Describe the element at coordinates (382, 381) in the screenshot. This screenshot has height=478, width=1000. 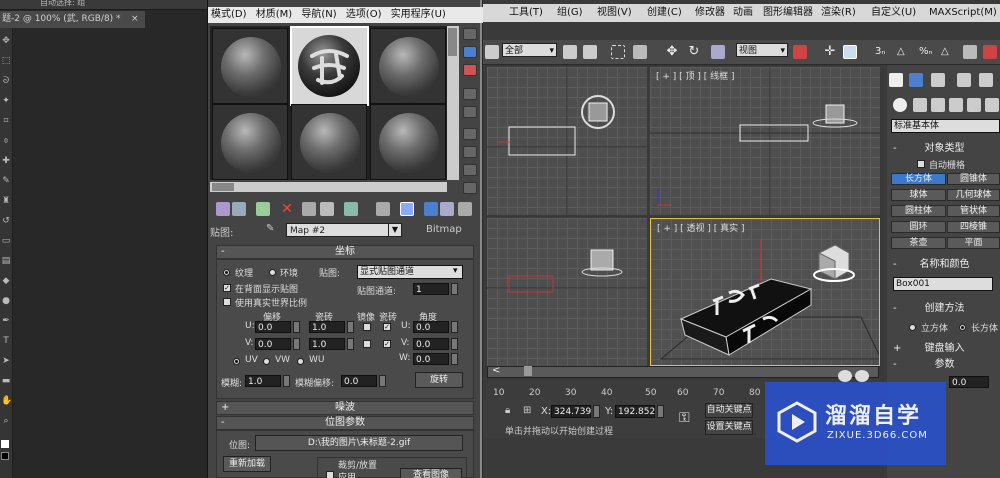
I see `blur-offset-spinner` at that location.